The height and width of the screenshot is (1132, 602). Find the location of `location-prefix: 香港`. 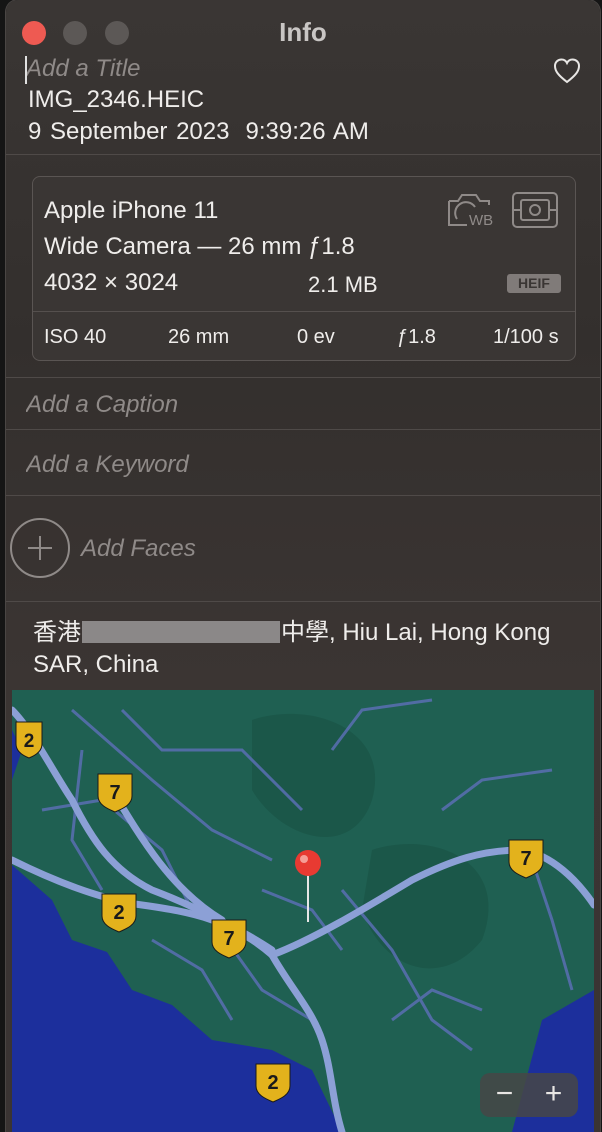

location-prefix: 香港 is located at coordinates (57, 632).